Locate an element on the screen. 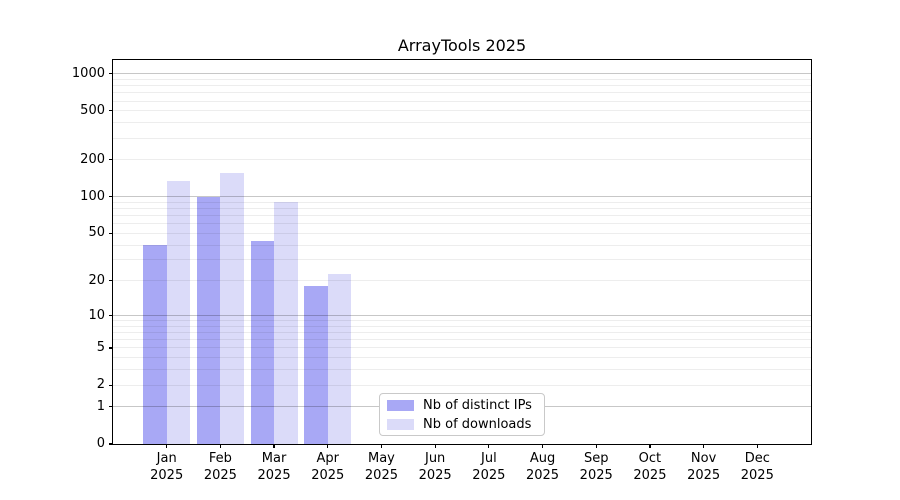  legend-label: Nb of distinct IPs is located at coordinates (477, 405).